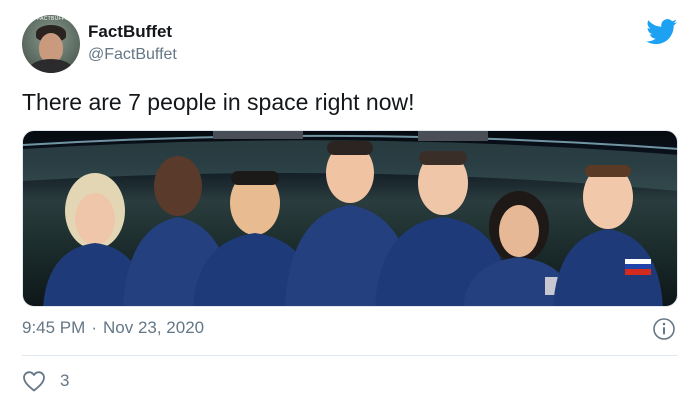 Image resolution: width=700 pixels, height=409 pixels. I want to click on like-count: 3, so click(65, 380).